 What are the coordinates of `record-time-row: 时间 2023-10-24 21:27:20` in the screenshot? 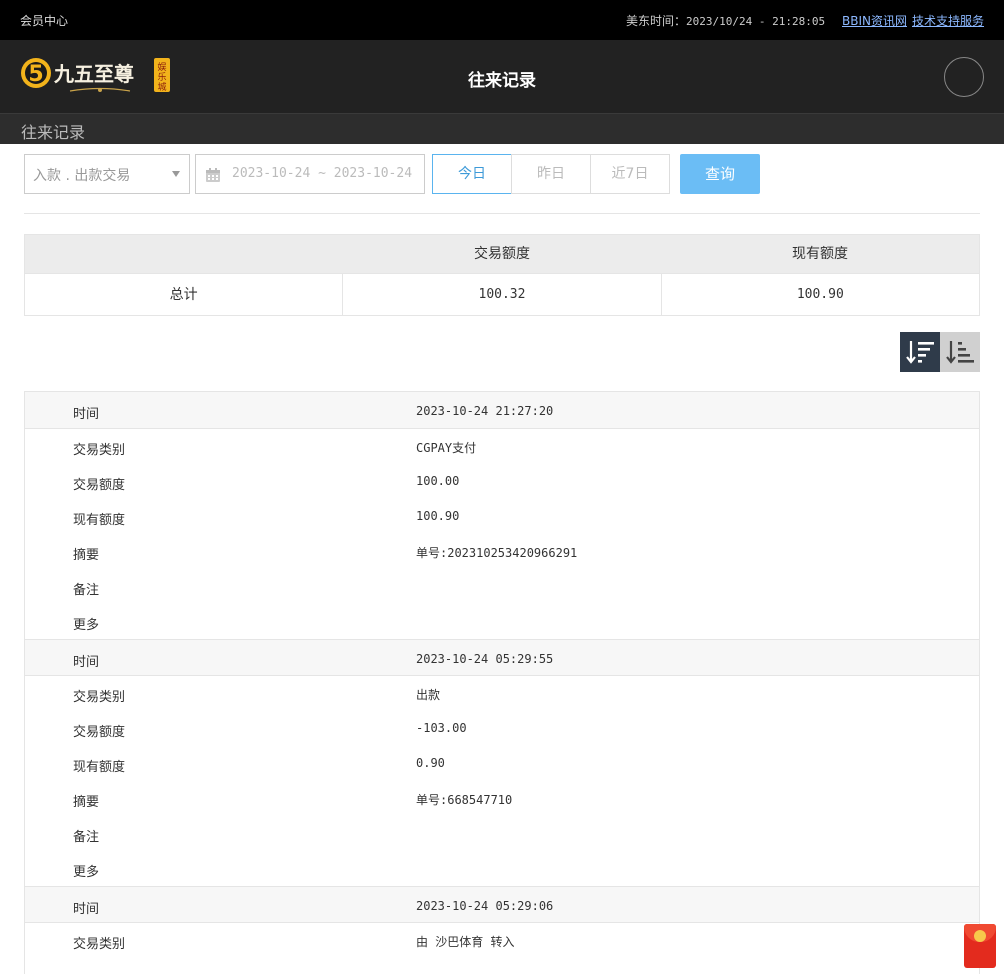 It's located at (502, 410).